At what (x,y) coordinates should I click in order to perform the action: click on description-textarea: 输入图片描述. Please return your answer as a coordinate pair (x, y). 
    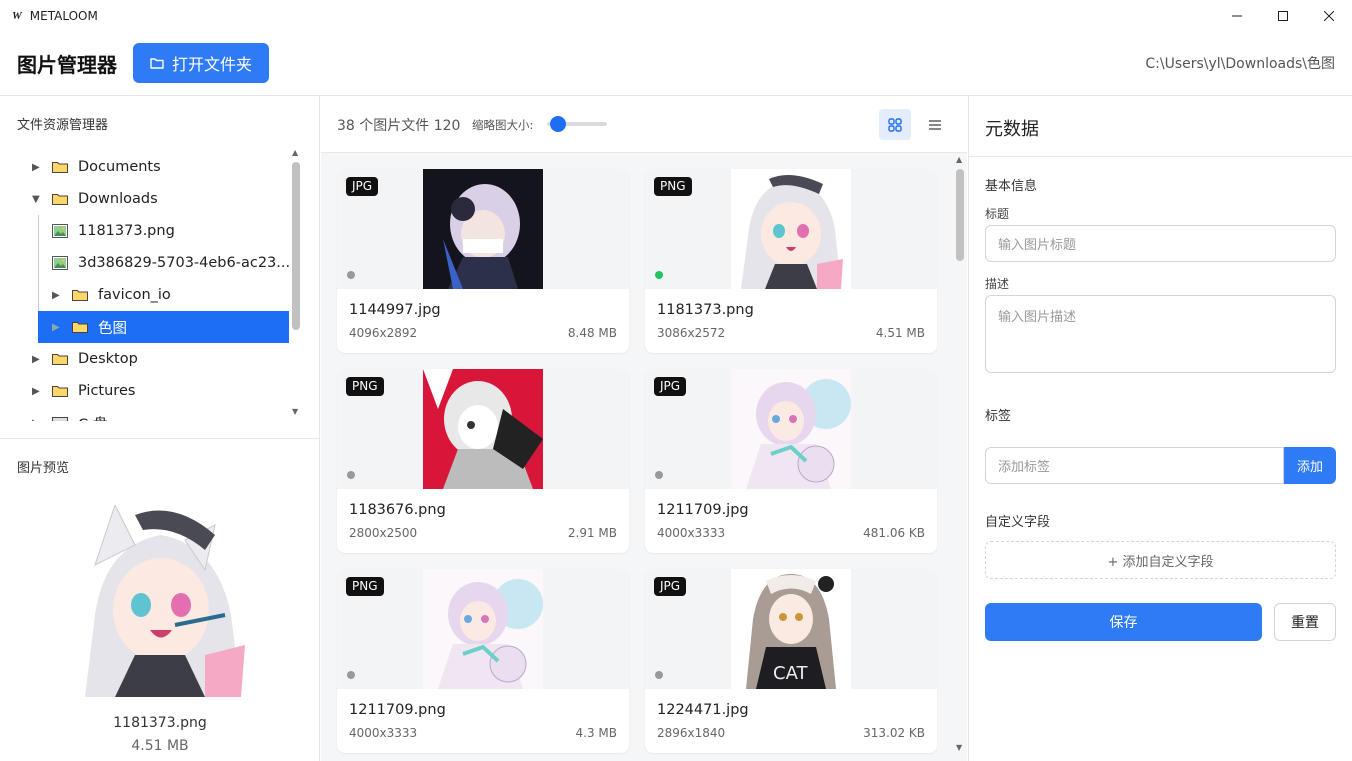
    Looking at the image, I should click on (1160, 334).